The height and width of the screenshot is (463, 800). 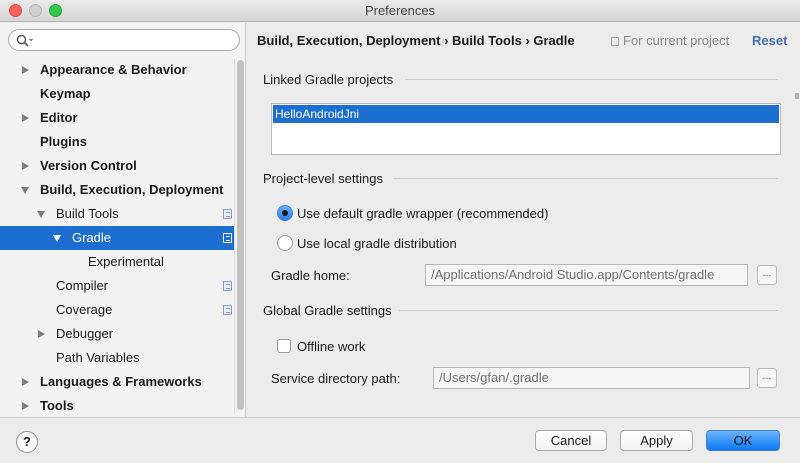 I want to click on sidebar-scrollbar, so click(x=239, y=236).